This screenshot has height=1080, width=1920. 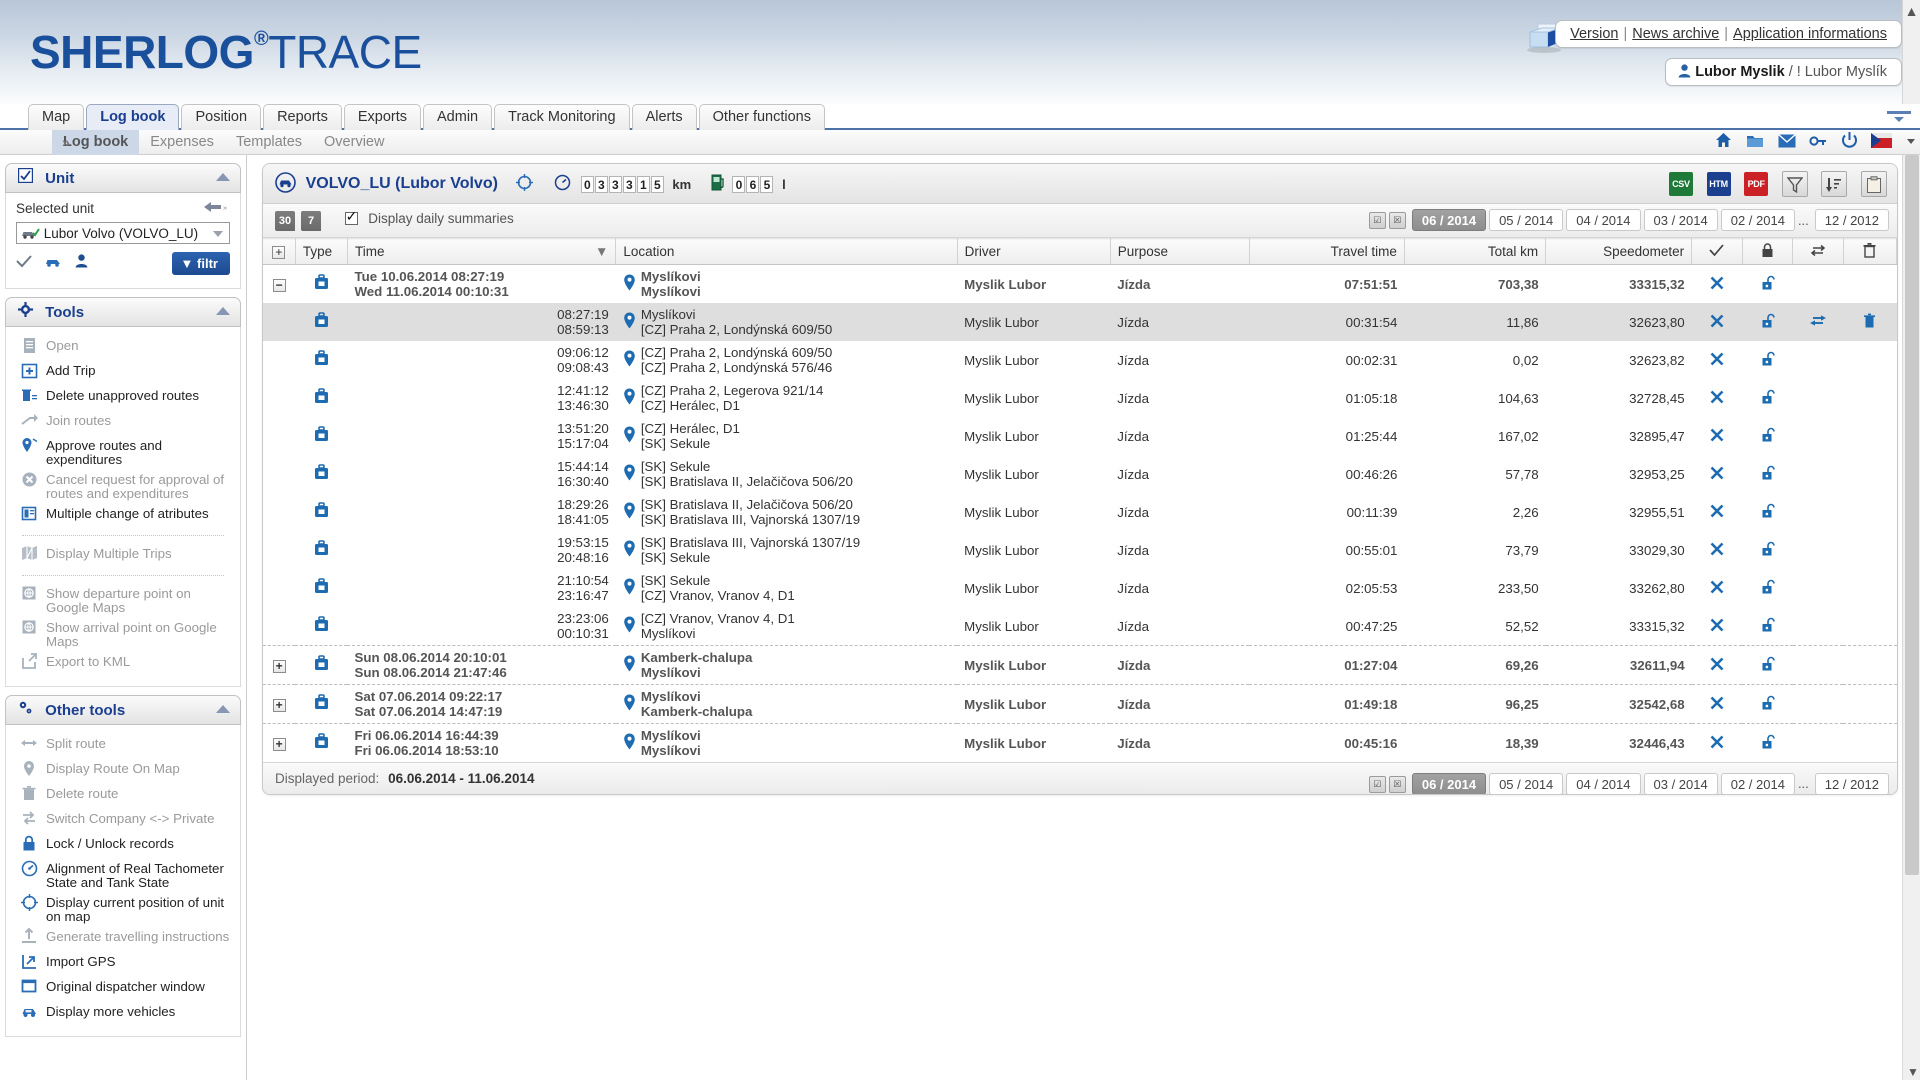 What do you see at coordinates (1851, 783) in the screenshot?
I see `month-12-2012: 12 / 2012` at bounding box center [1851, 783].